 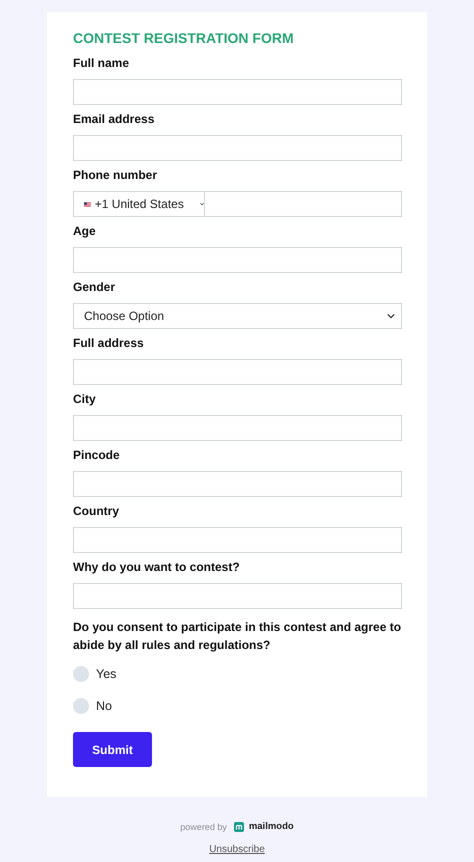 I want to click on field-label: Full address, so click(x=109, y=343).